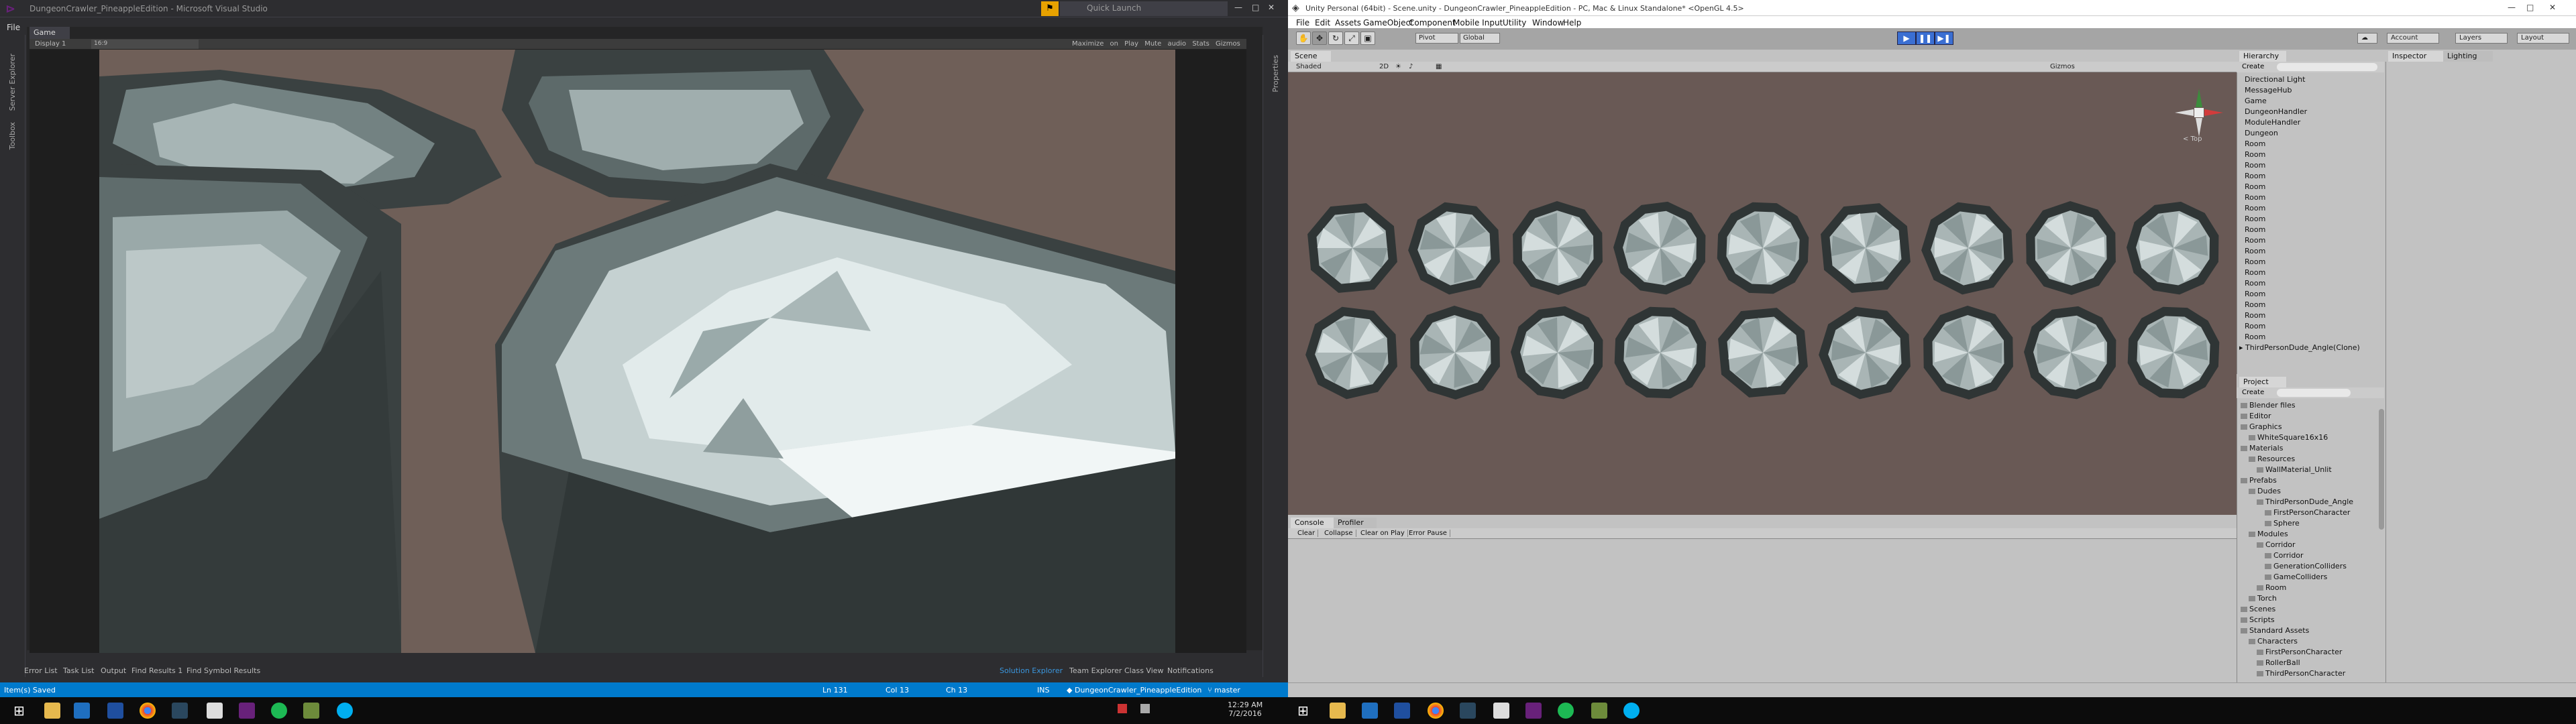 This screenshot has height=724, width=2576. What do you see at coordinates (2327, 67) in the screenshot?
I see `hierarchy-search-input` at bounding box center [2327, 67].